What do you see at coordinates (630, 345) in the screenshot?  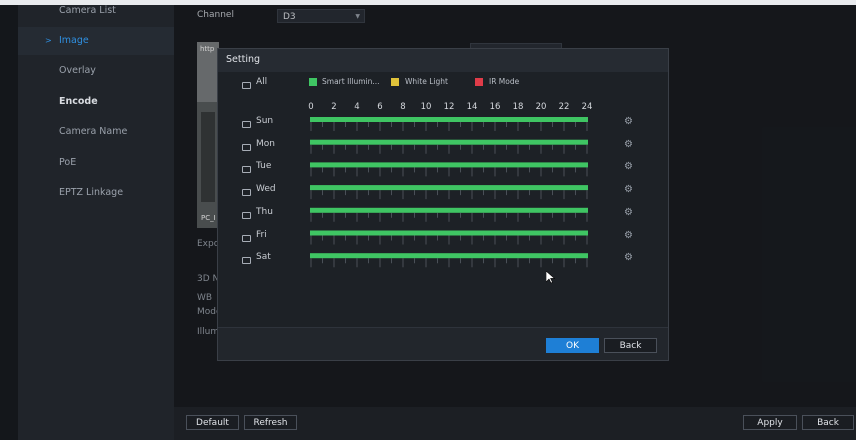 I see `dialog-back-button: Back` at bounding box center [630, 345].